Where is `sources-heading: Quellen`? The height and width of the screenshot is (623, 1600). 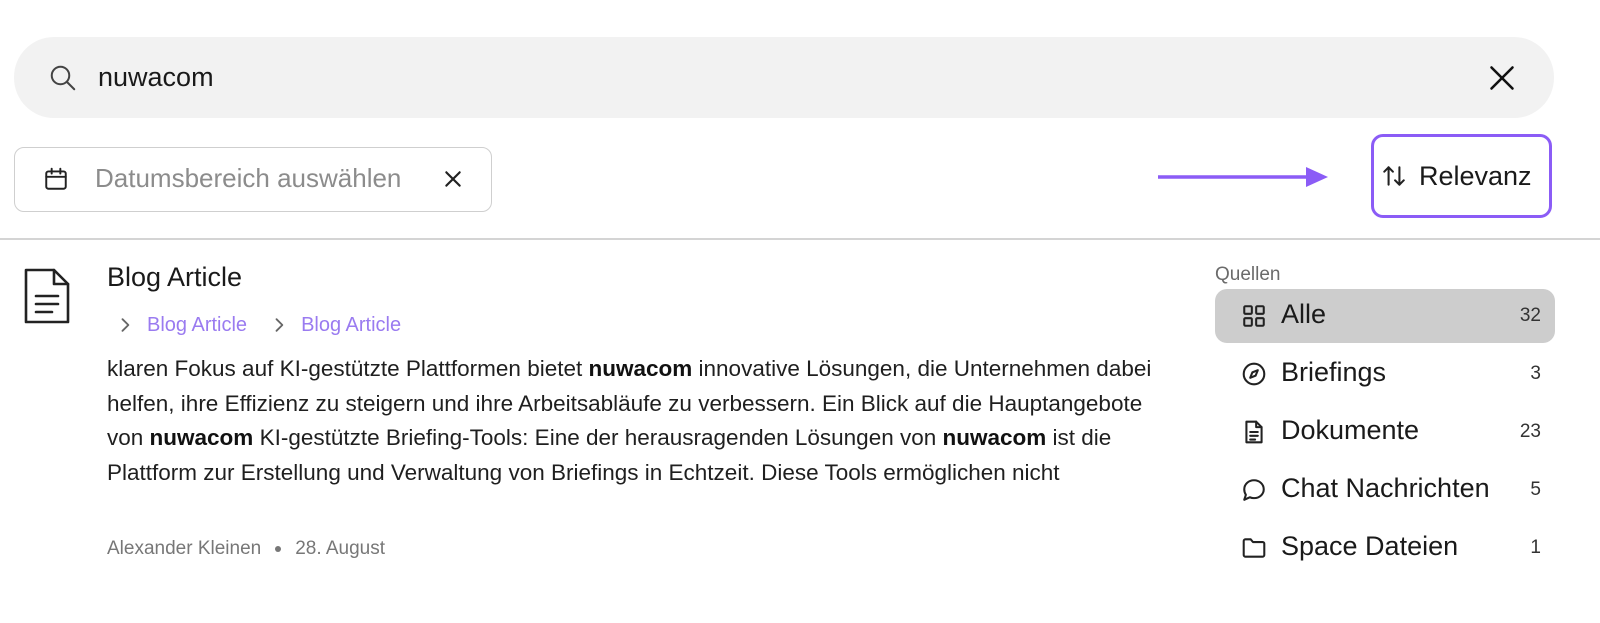
sources-heading: Quellen is located at coordinates (1248, 274).